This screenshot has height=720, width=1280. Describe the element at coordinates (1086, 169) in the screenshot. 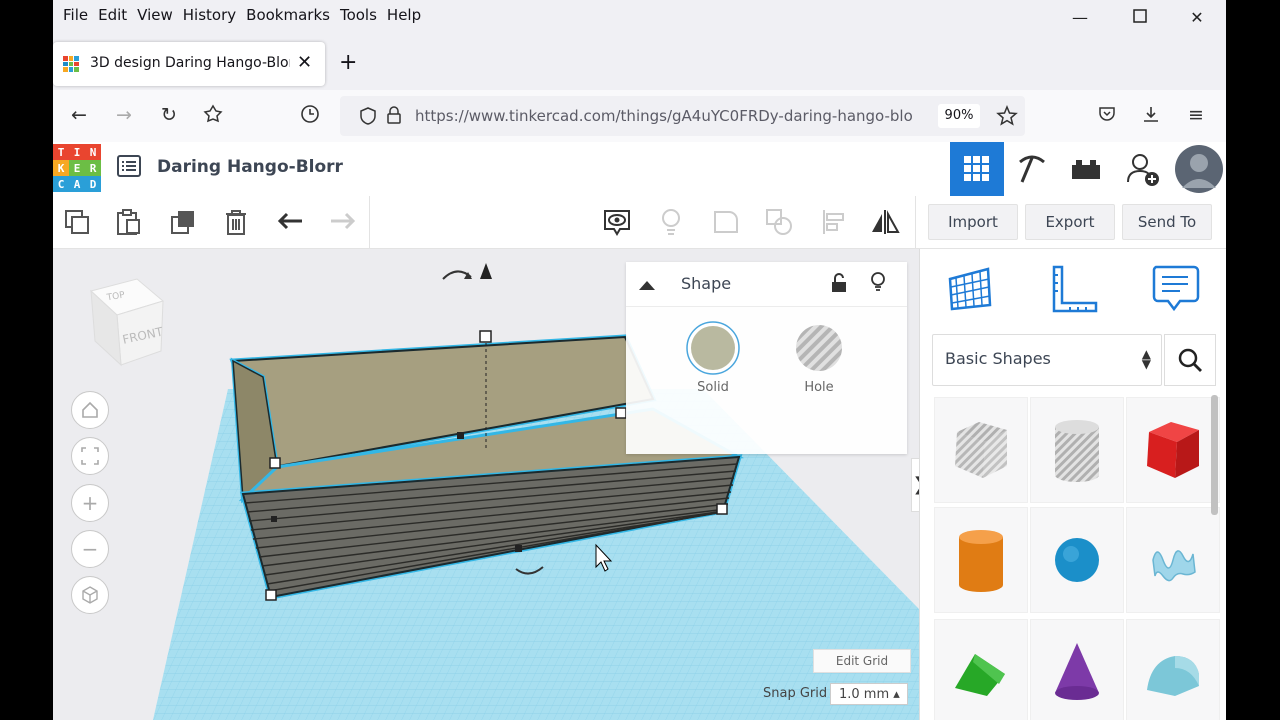

I see `bricks-icon` at that location.